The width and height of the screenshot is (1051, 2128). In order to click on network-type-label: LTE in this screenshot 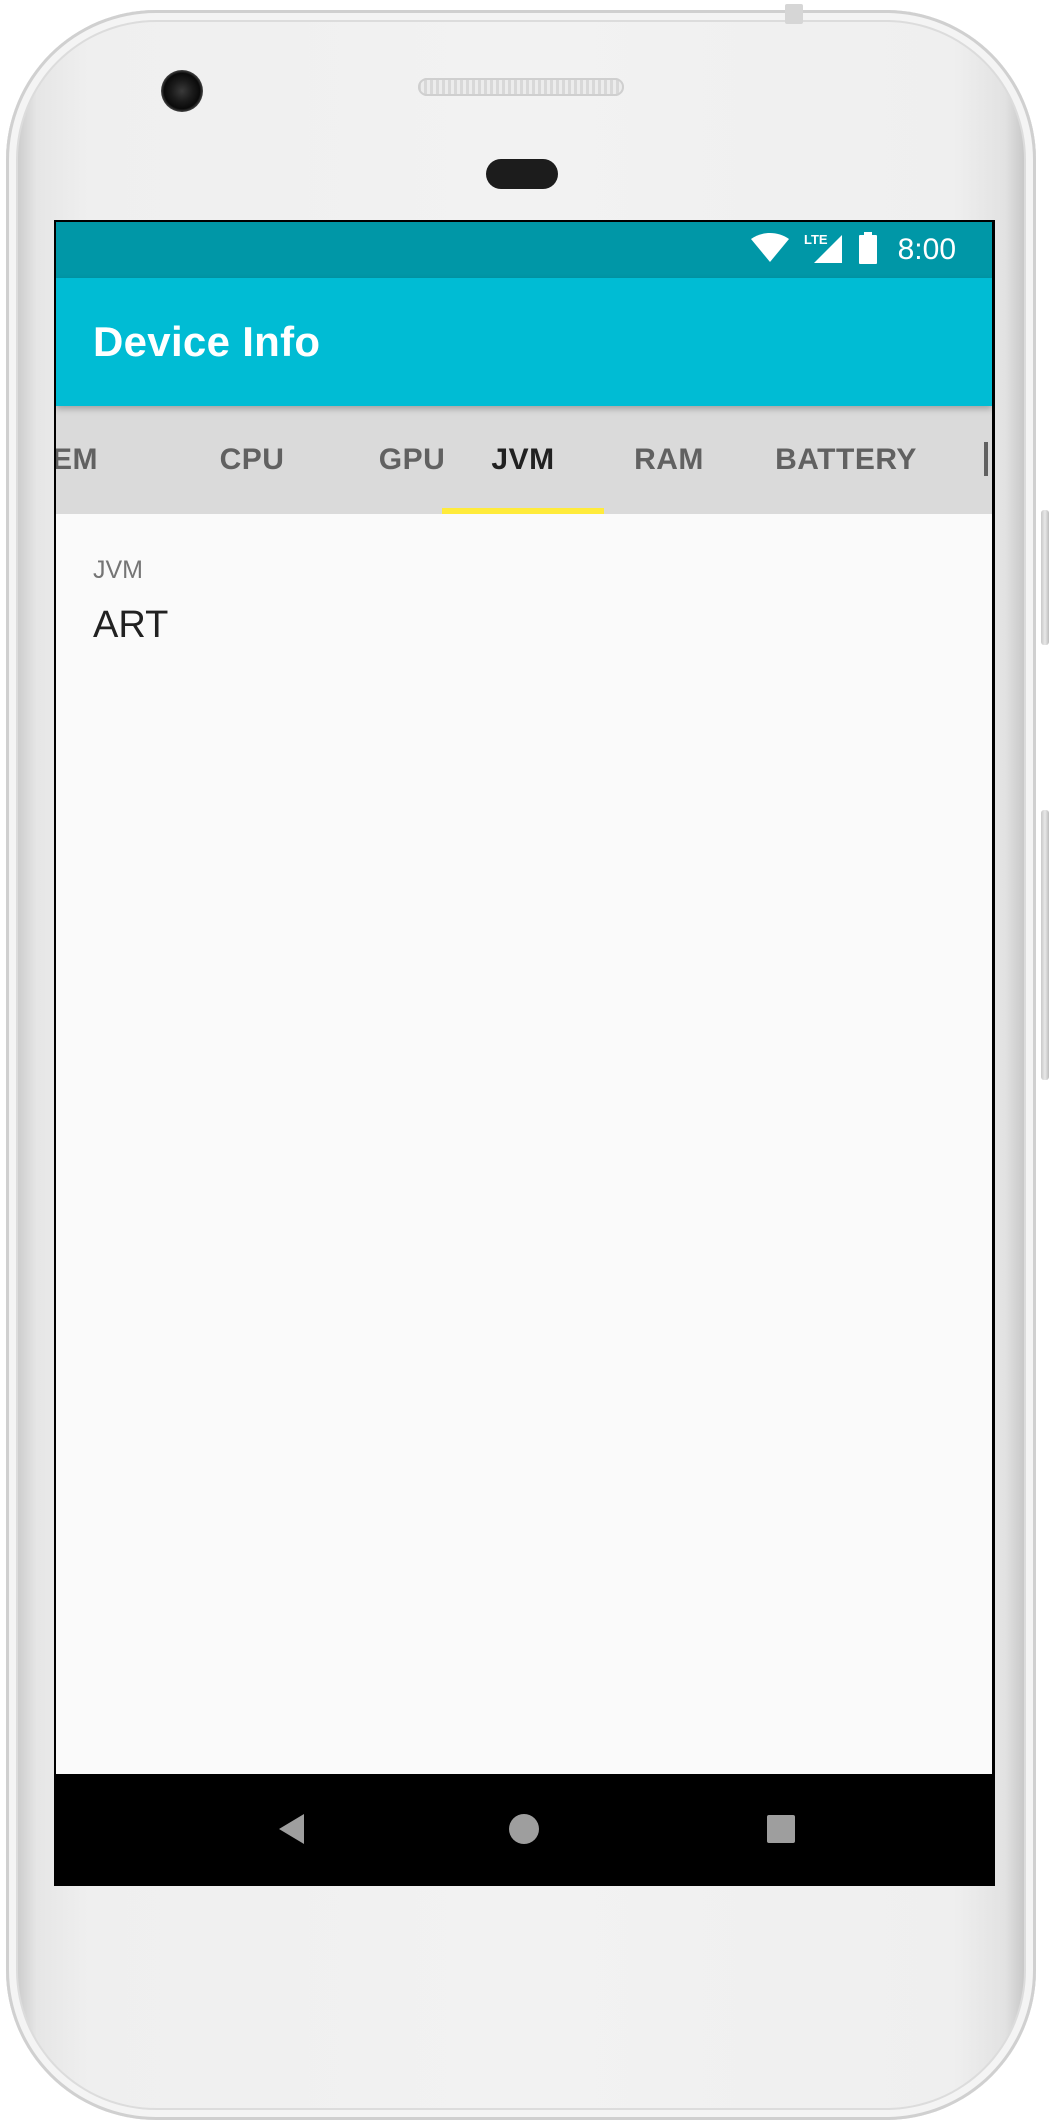, I will do `click(816, 239)`.